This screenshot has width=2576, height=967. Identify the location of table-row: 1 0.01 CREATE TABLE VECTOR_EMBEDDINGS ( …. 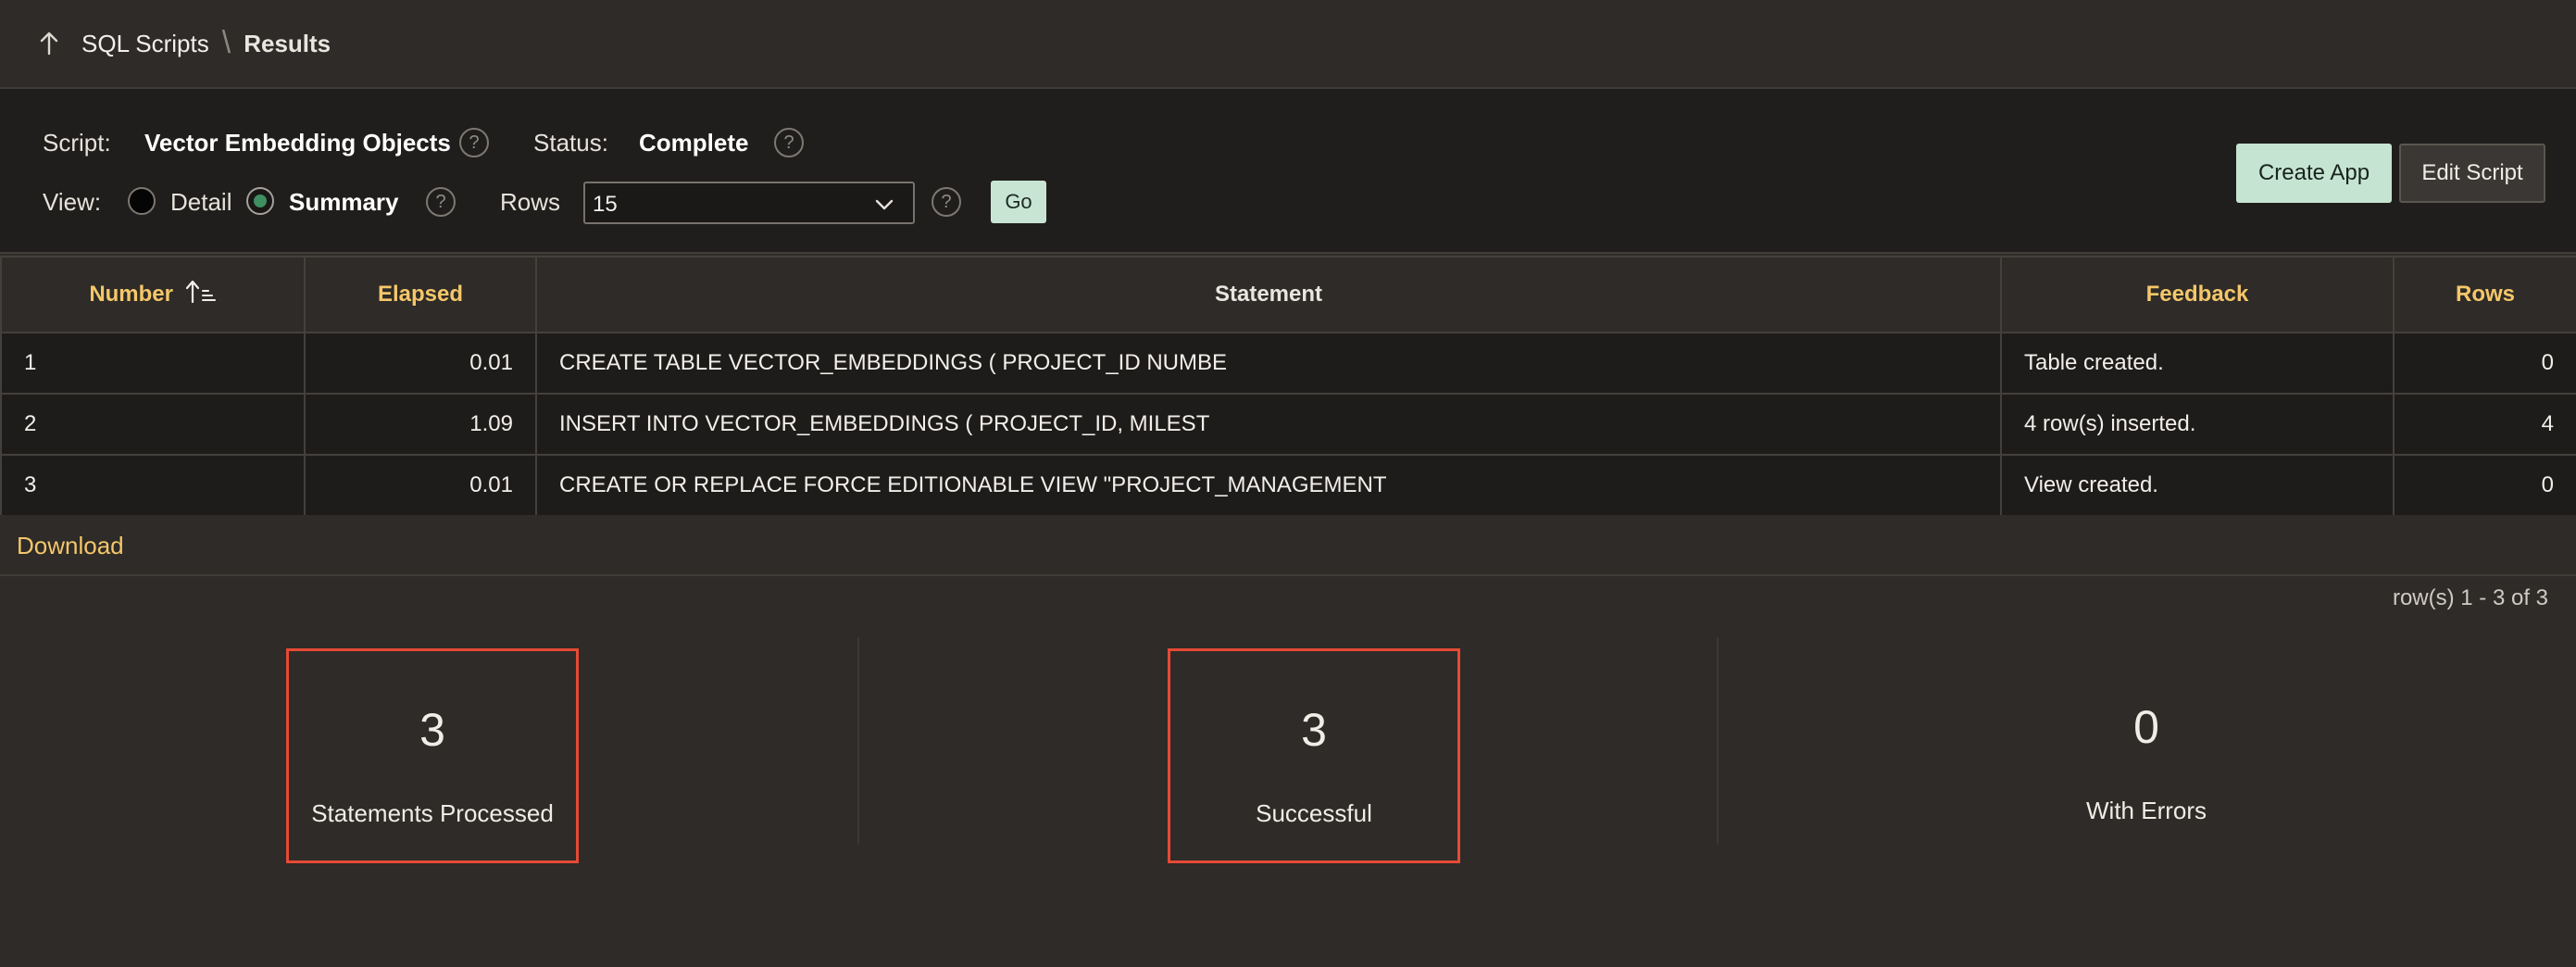
(1288, 364).